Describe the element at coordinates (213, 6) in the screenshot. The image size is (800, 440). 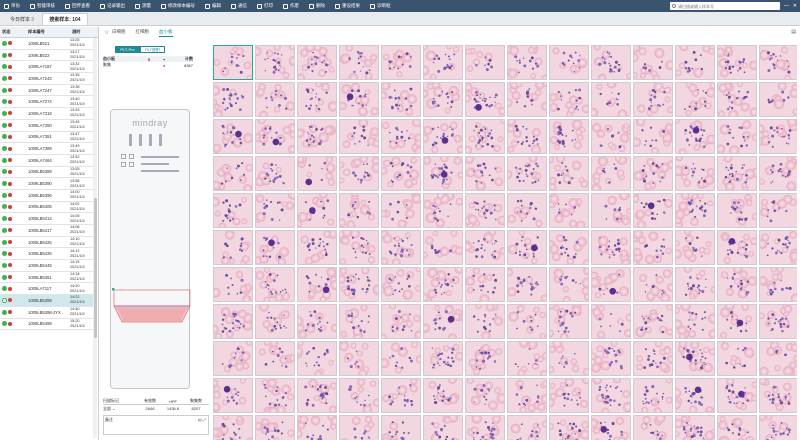
I see `toolbar-item-6: 编辑` at that location.